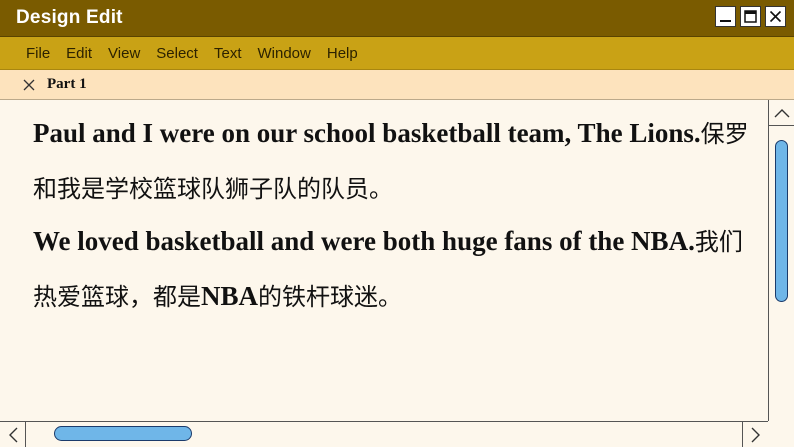 Image resolution: width=794 pixels, height=447 pixels. I want to click on scroll-right-button, so click(755, 434).